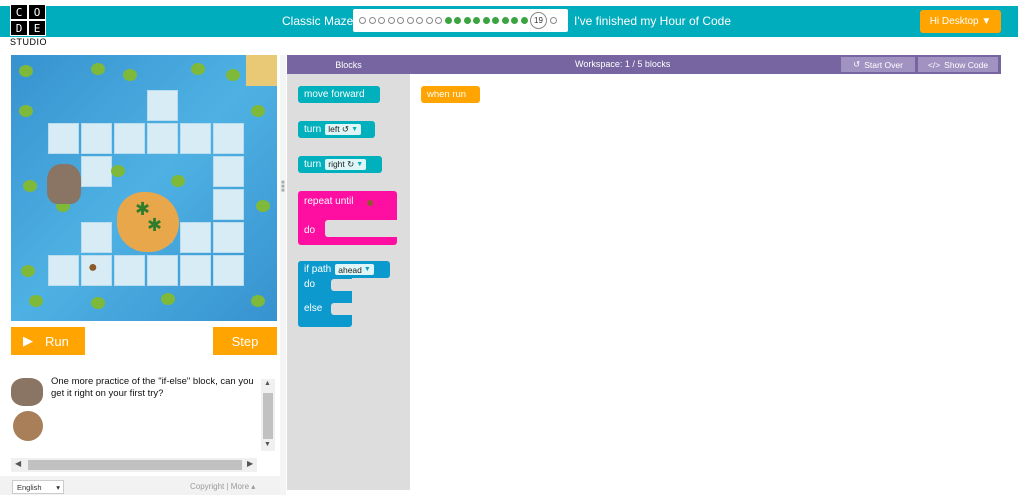  I want to click on run-button: ▶ Run, so click(48, 341).